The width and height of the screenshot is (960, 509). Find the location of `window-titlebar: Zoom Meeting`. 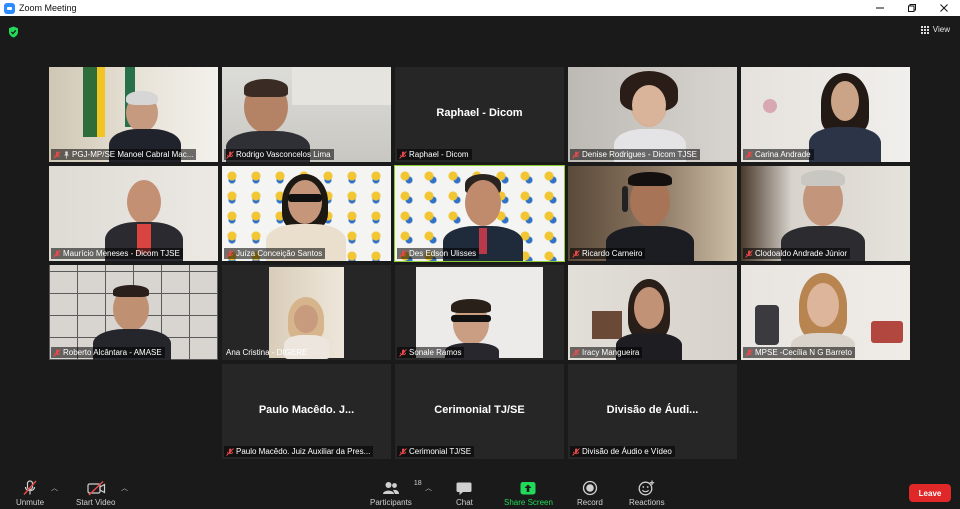

window-titlebar: Zoom Meeting is located at coordinates (480, 8).